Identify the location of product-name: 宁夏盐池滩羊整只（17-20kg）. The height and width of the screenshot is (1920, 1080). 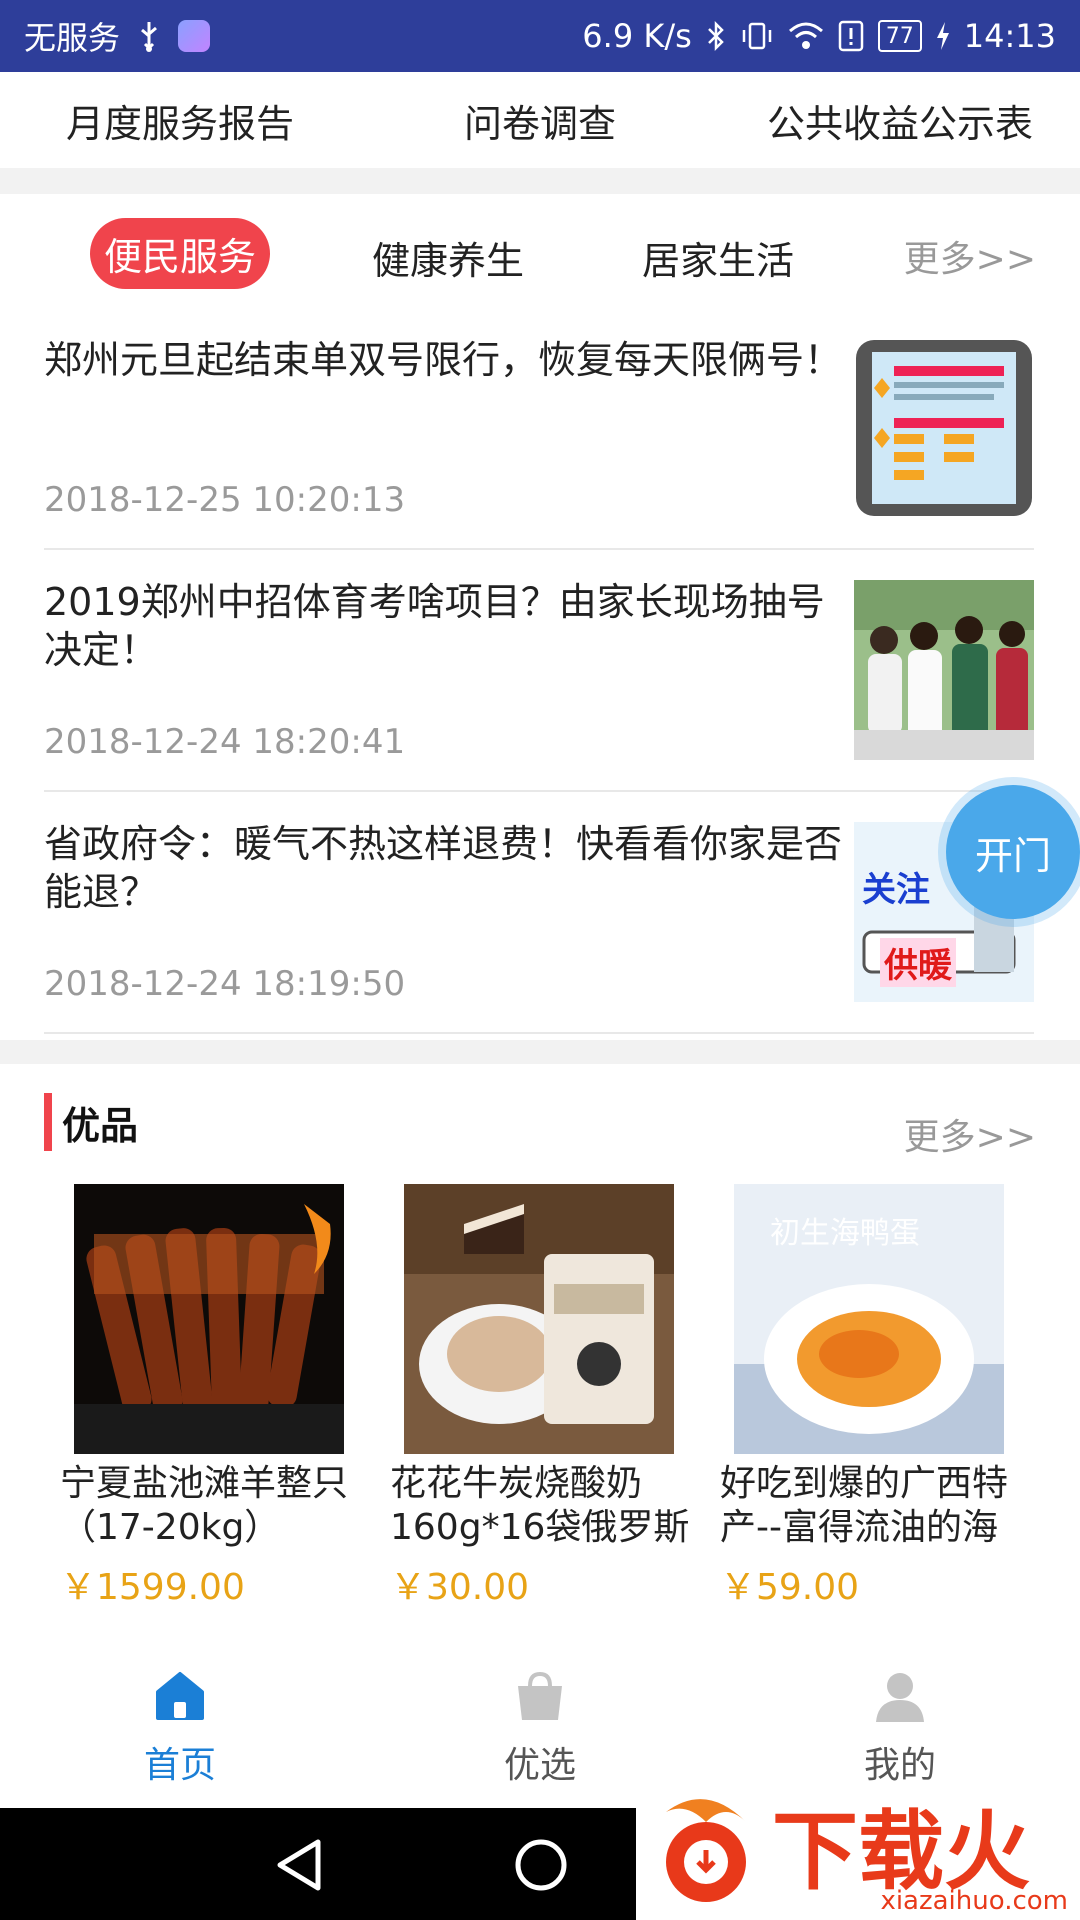
(204, 1505).